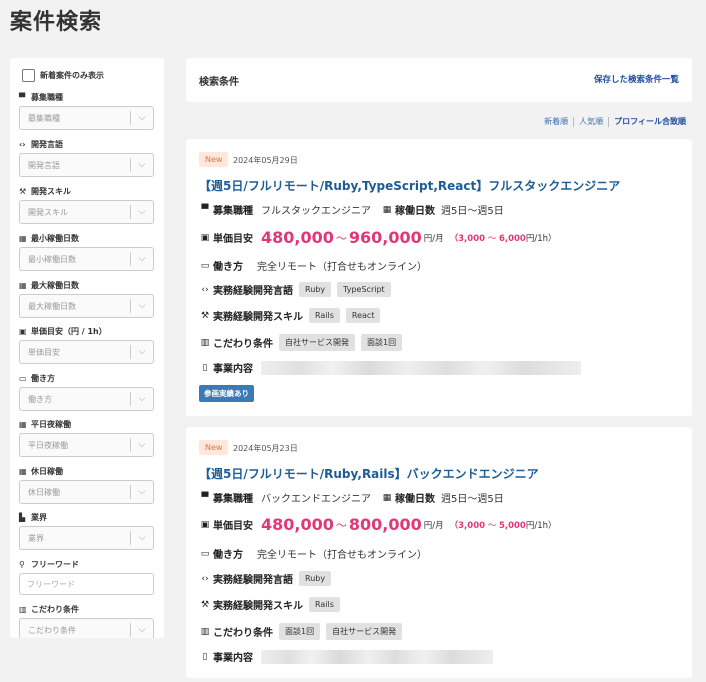 This screenshot has height=682, width=706. What do you see at coordinates (86, 259) in the screenshot?
I see `min-days-select: 最小稼働日数 ⌵` at bounding box center [86, 259].